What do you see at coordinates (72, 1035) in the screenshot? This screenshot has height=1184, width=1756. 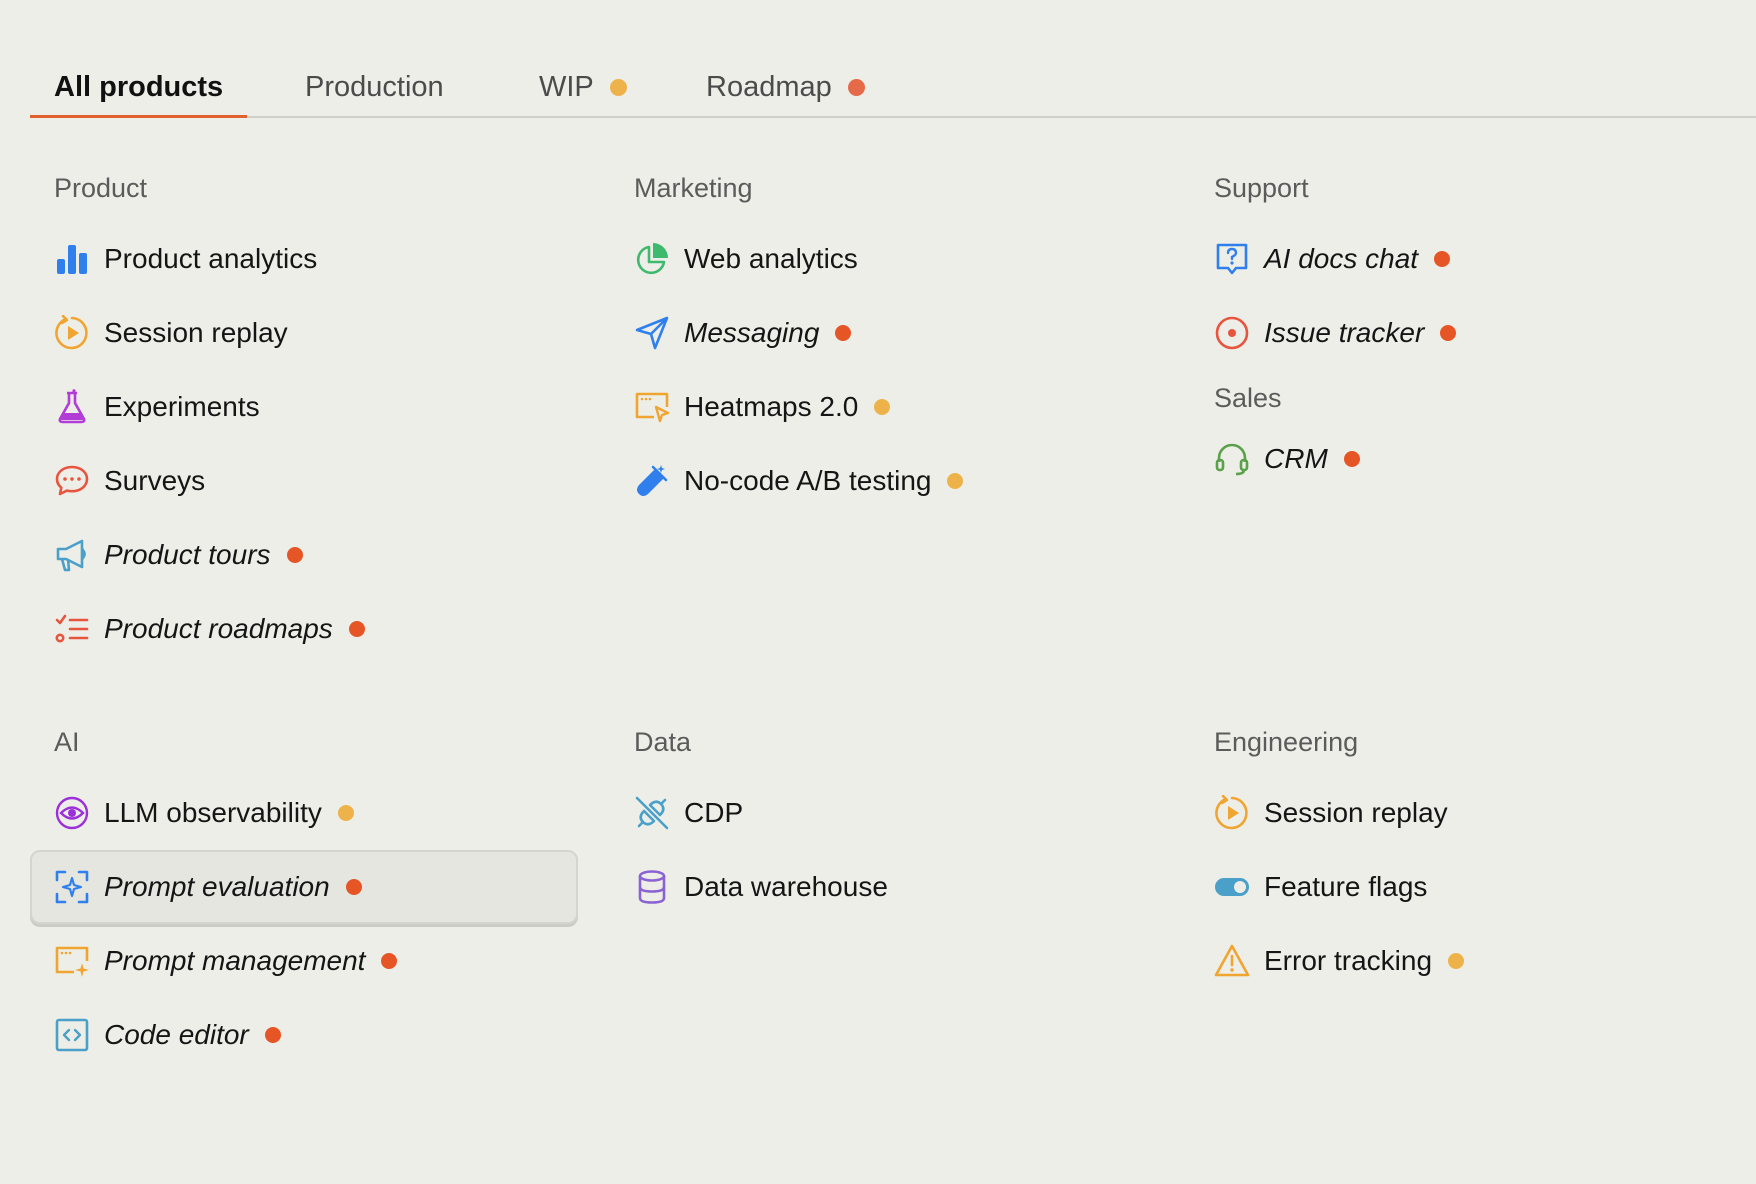 I see `code-icon` at bounding box center [72, 1035].